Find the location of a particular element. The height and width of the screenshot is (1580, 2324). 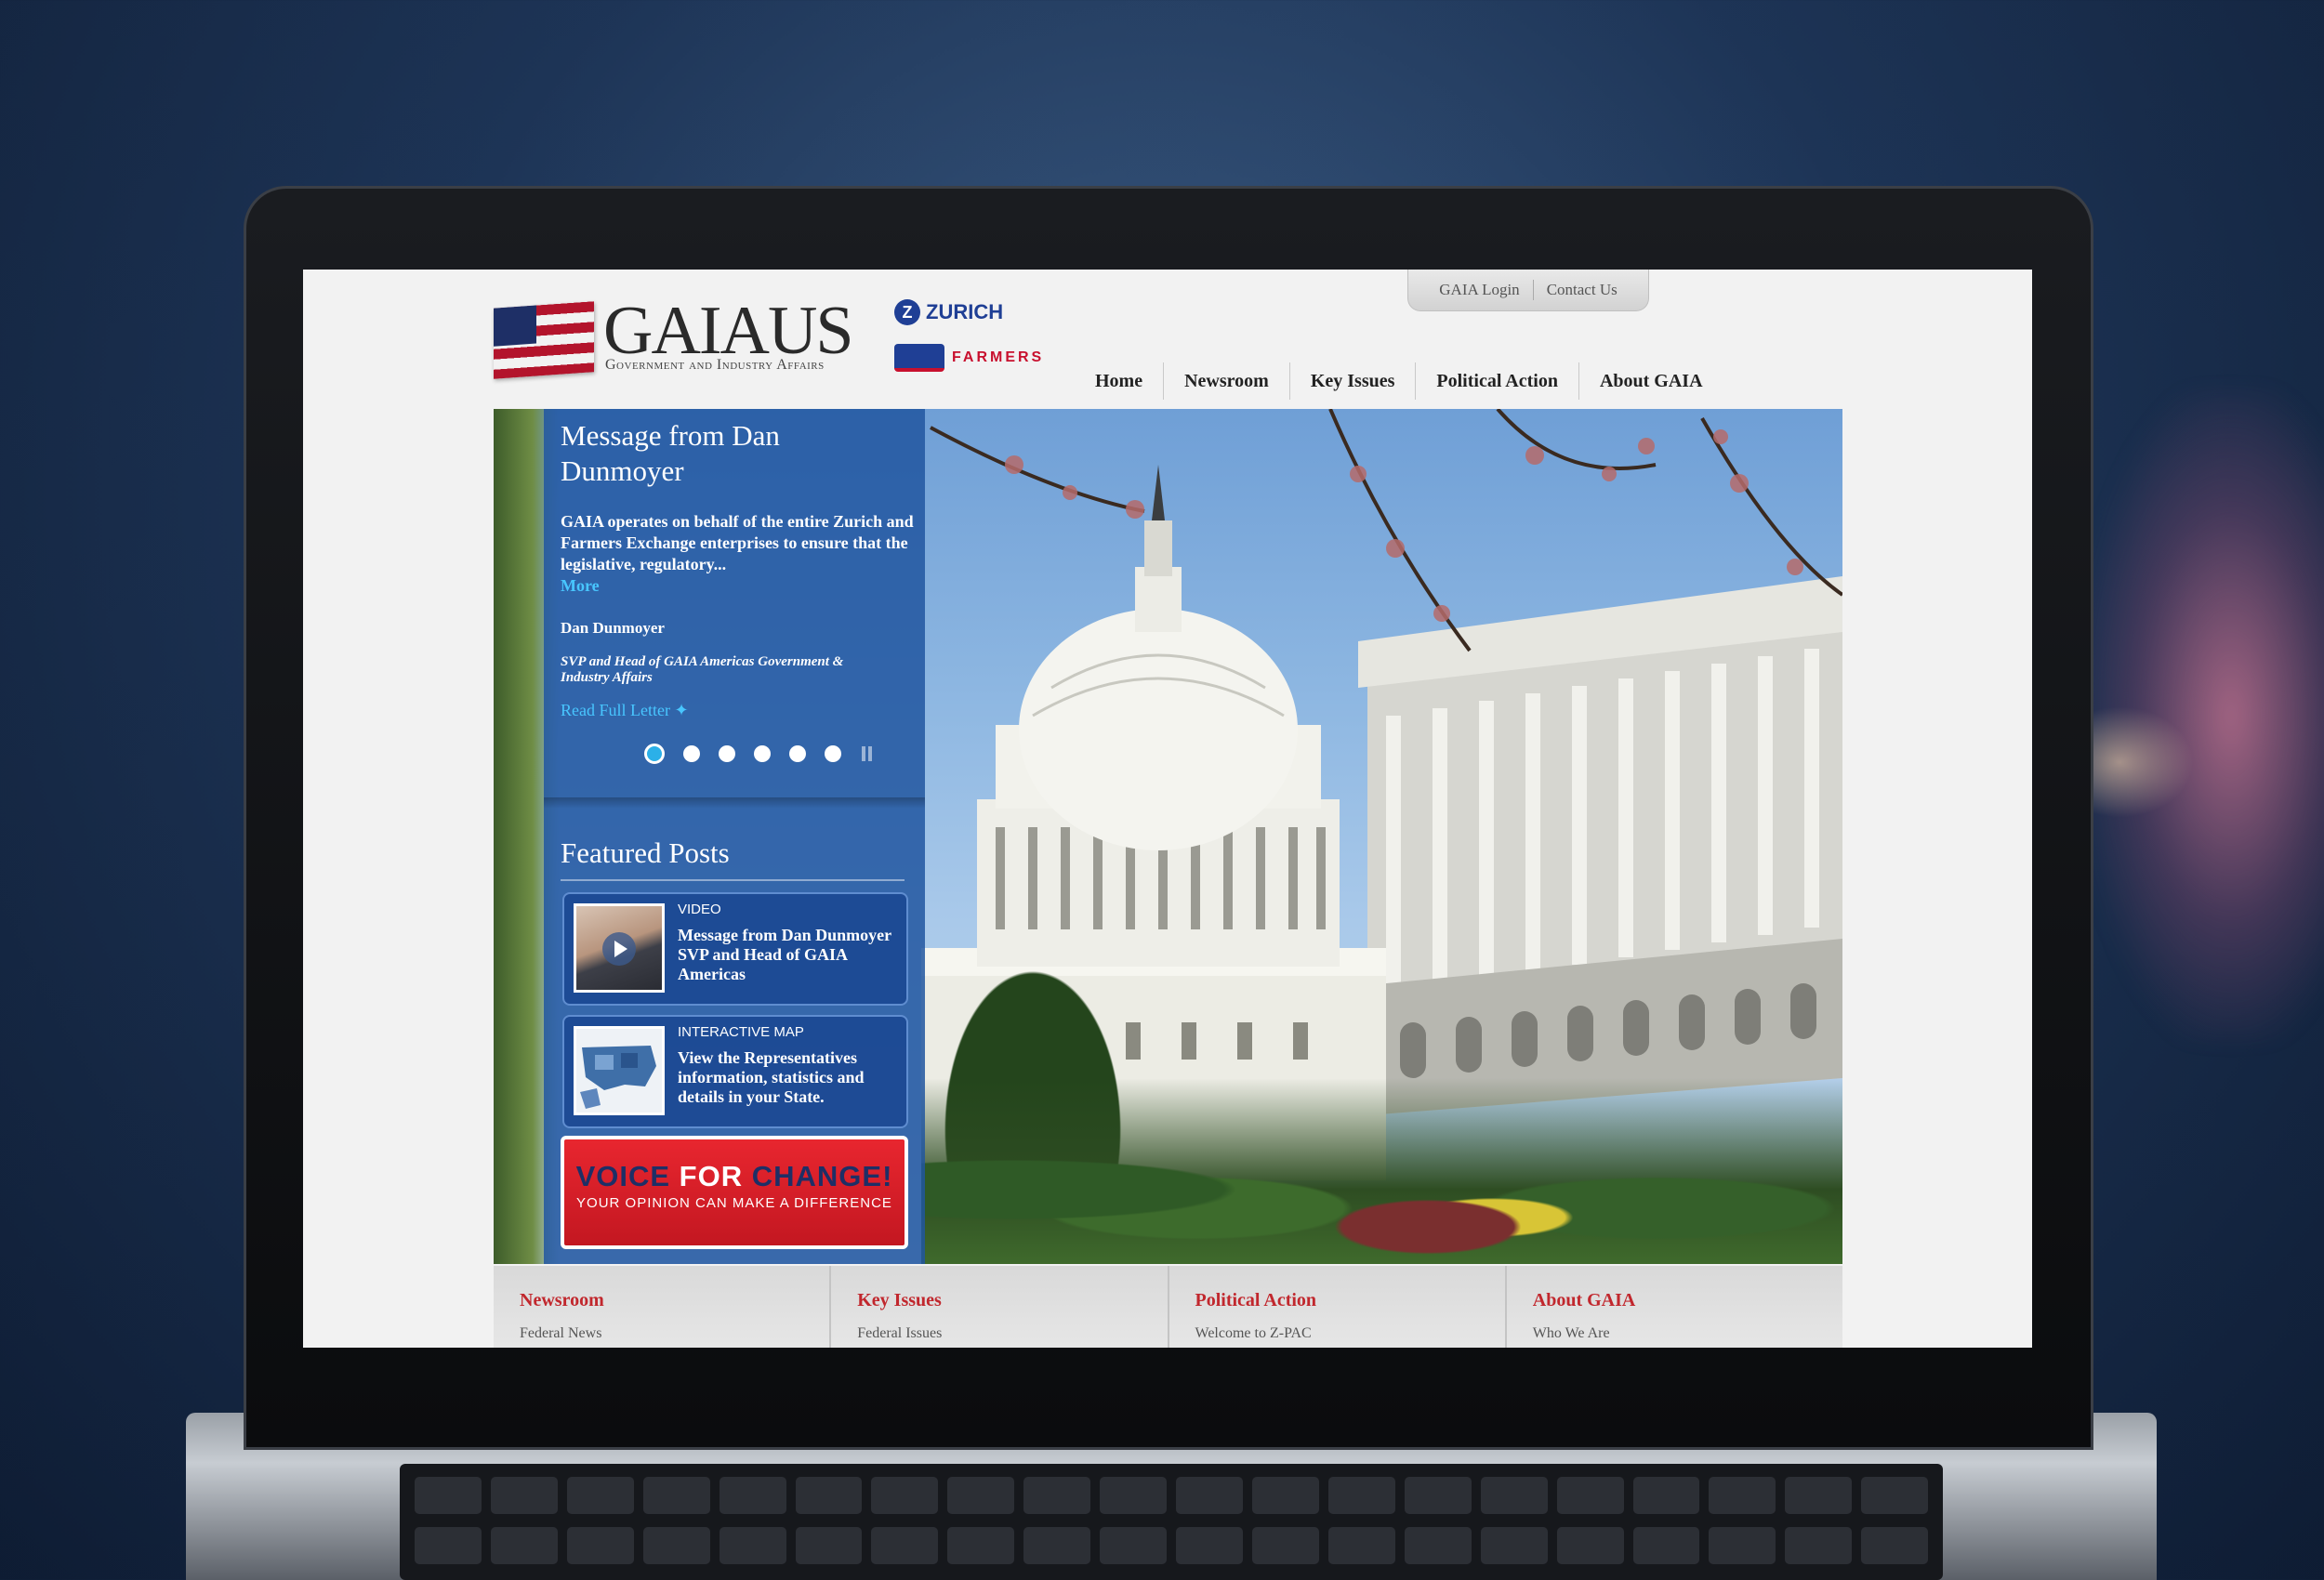

footer-heading: Political Action is located at coordinates (1256, 1300).